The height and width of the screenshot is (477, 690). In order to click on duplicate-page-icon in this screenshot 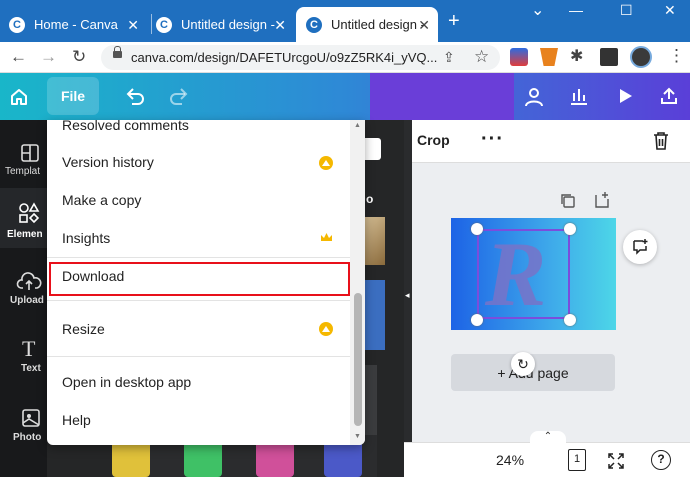, I will do `click(568, 201)`.